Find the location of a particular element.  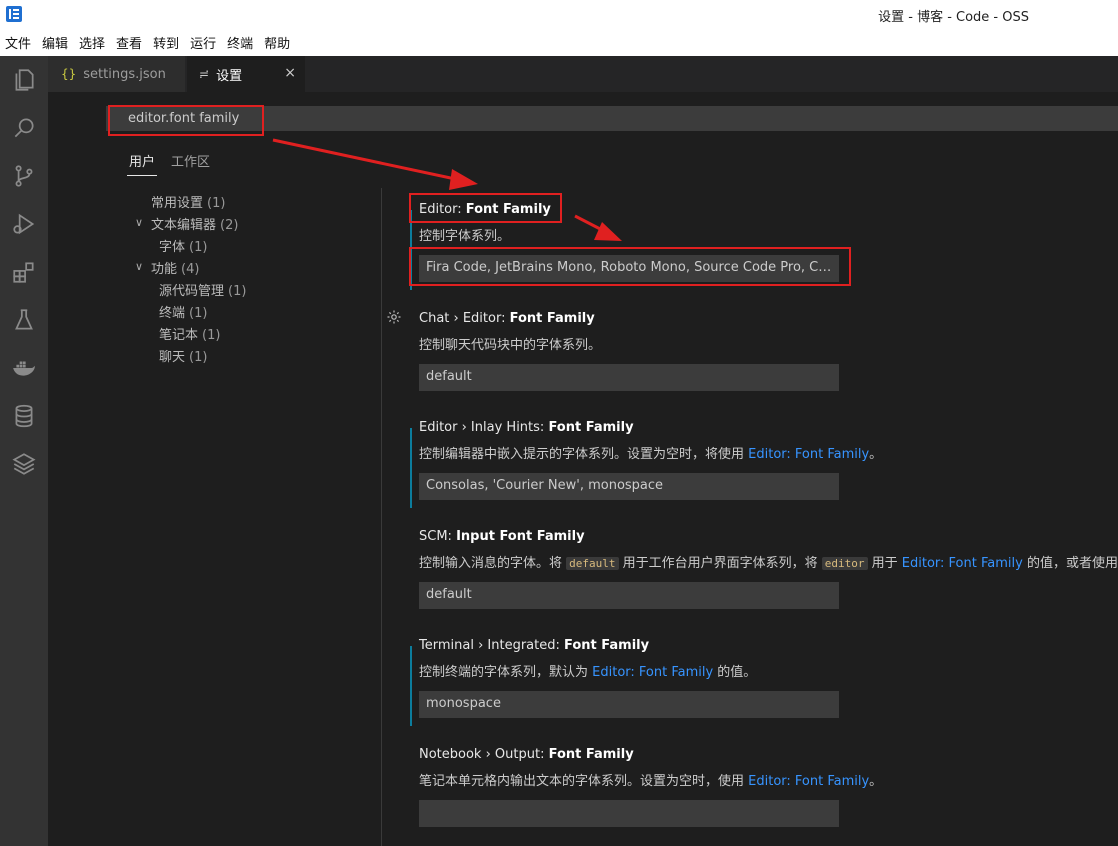

desc-text: 控制输入消息的字体。将 is located at coordinates (493, 563).